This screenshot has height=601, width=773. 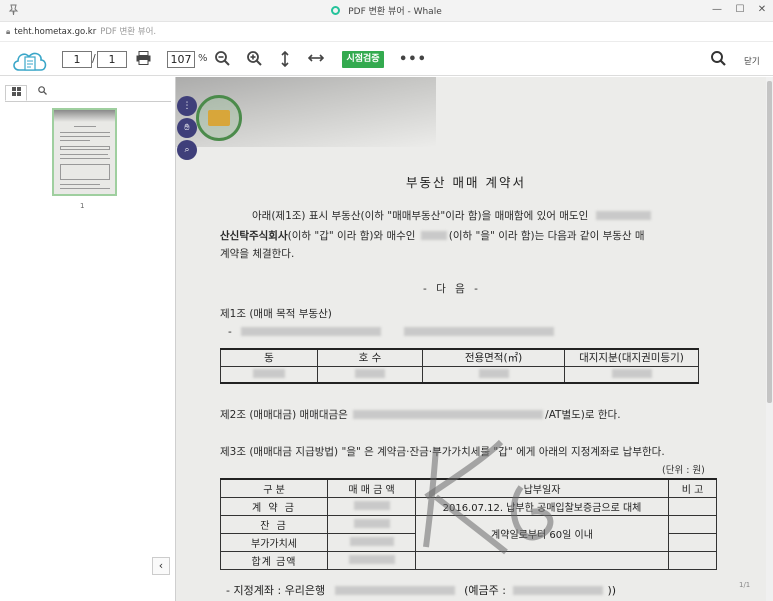 I want to click on page-thumbnail, so click(x=84, y=152).